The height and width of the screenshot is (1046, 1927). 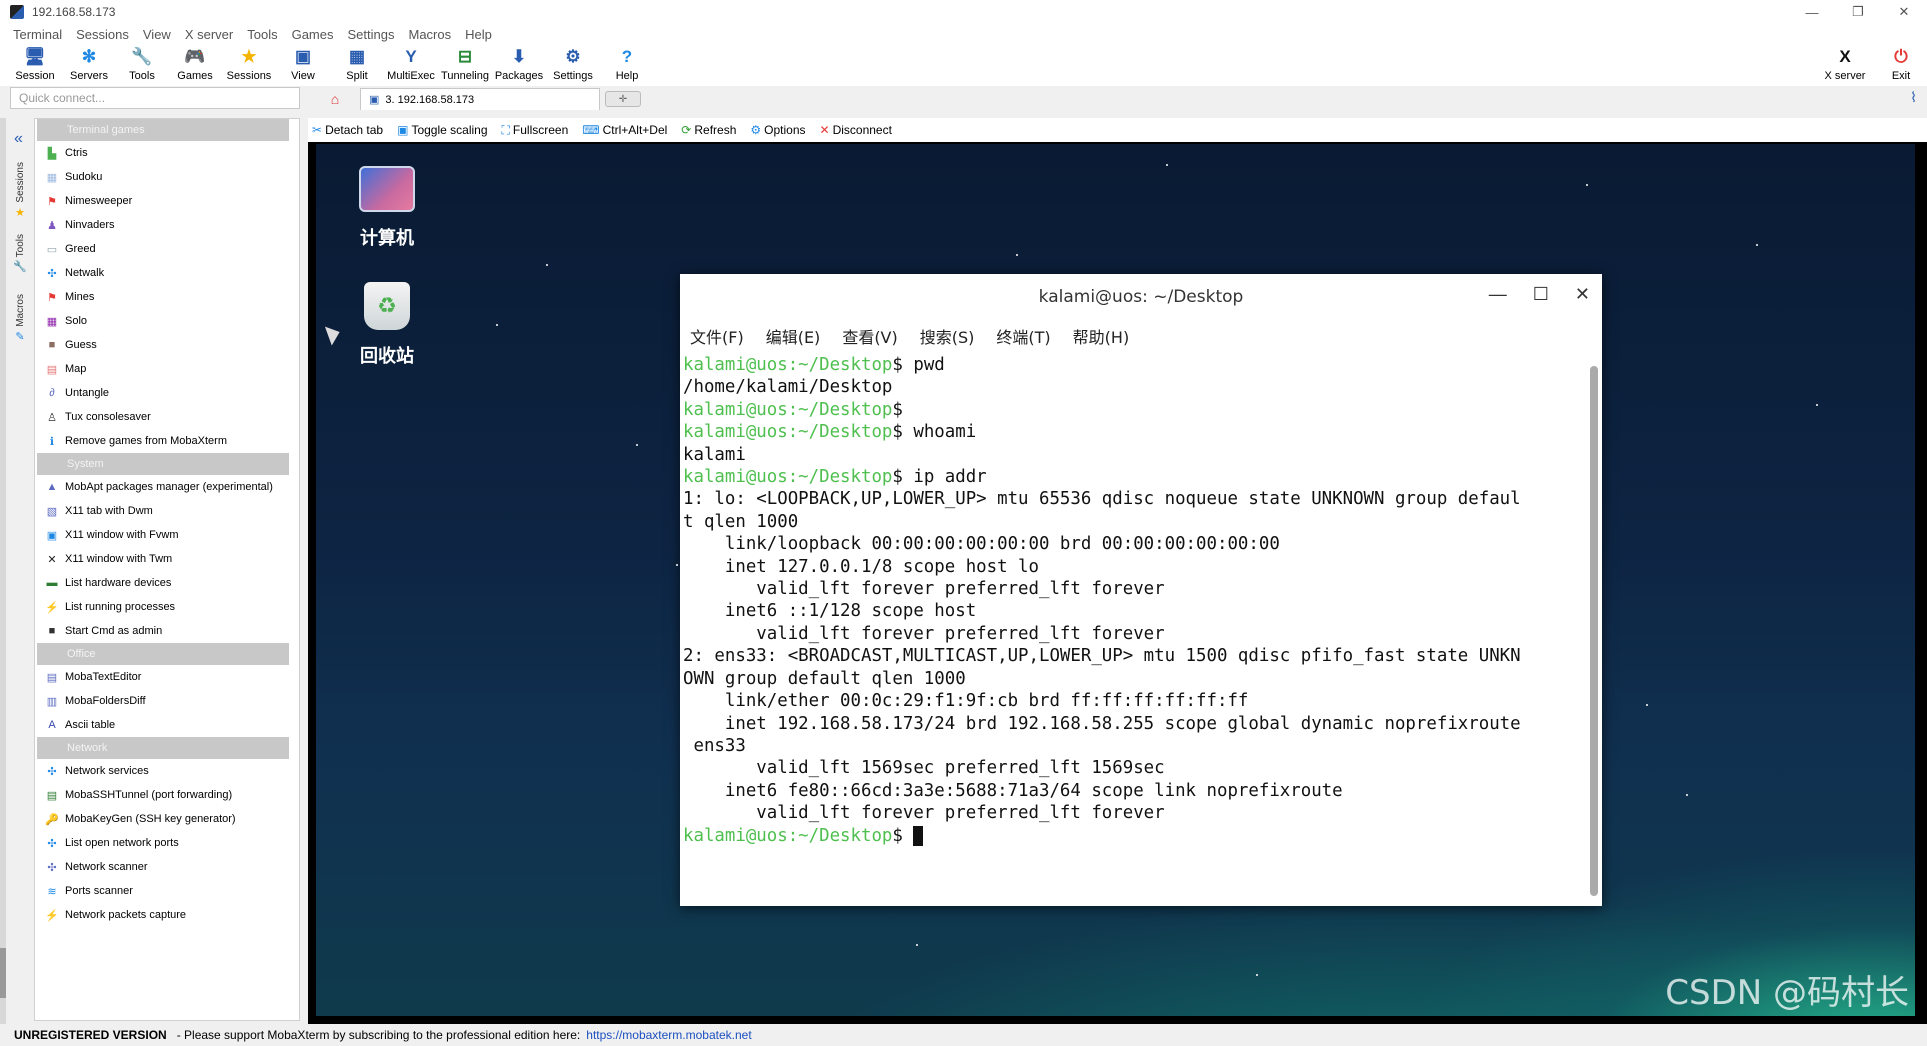 I want to click on split-button: ▦ Split, so click(x=357, y=65).